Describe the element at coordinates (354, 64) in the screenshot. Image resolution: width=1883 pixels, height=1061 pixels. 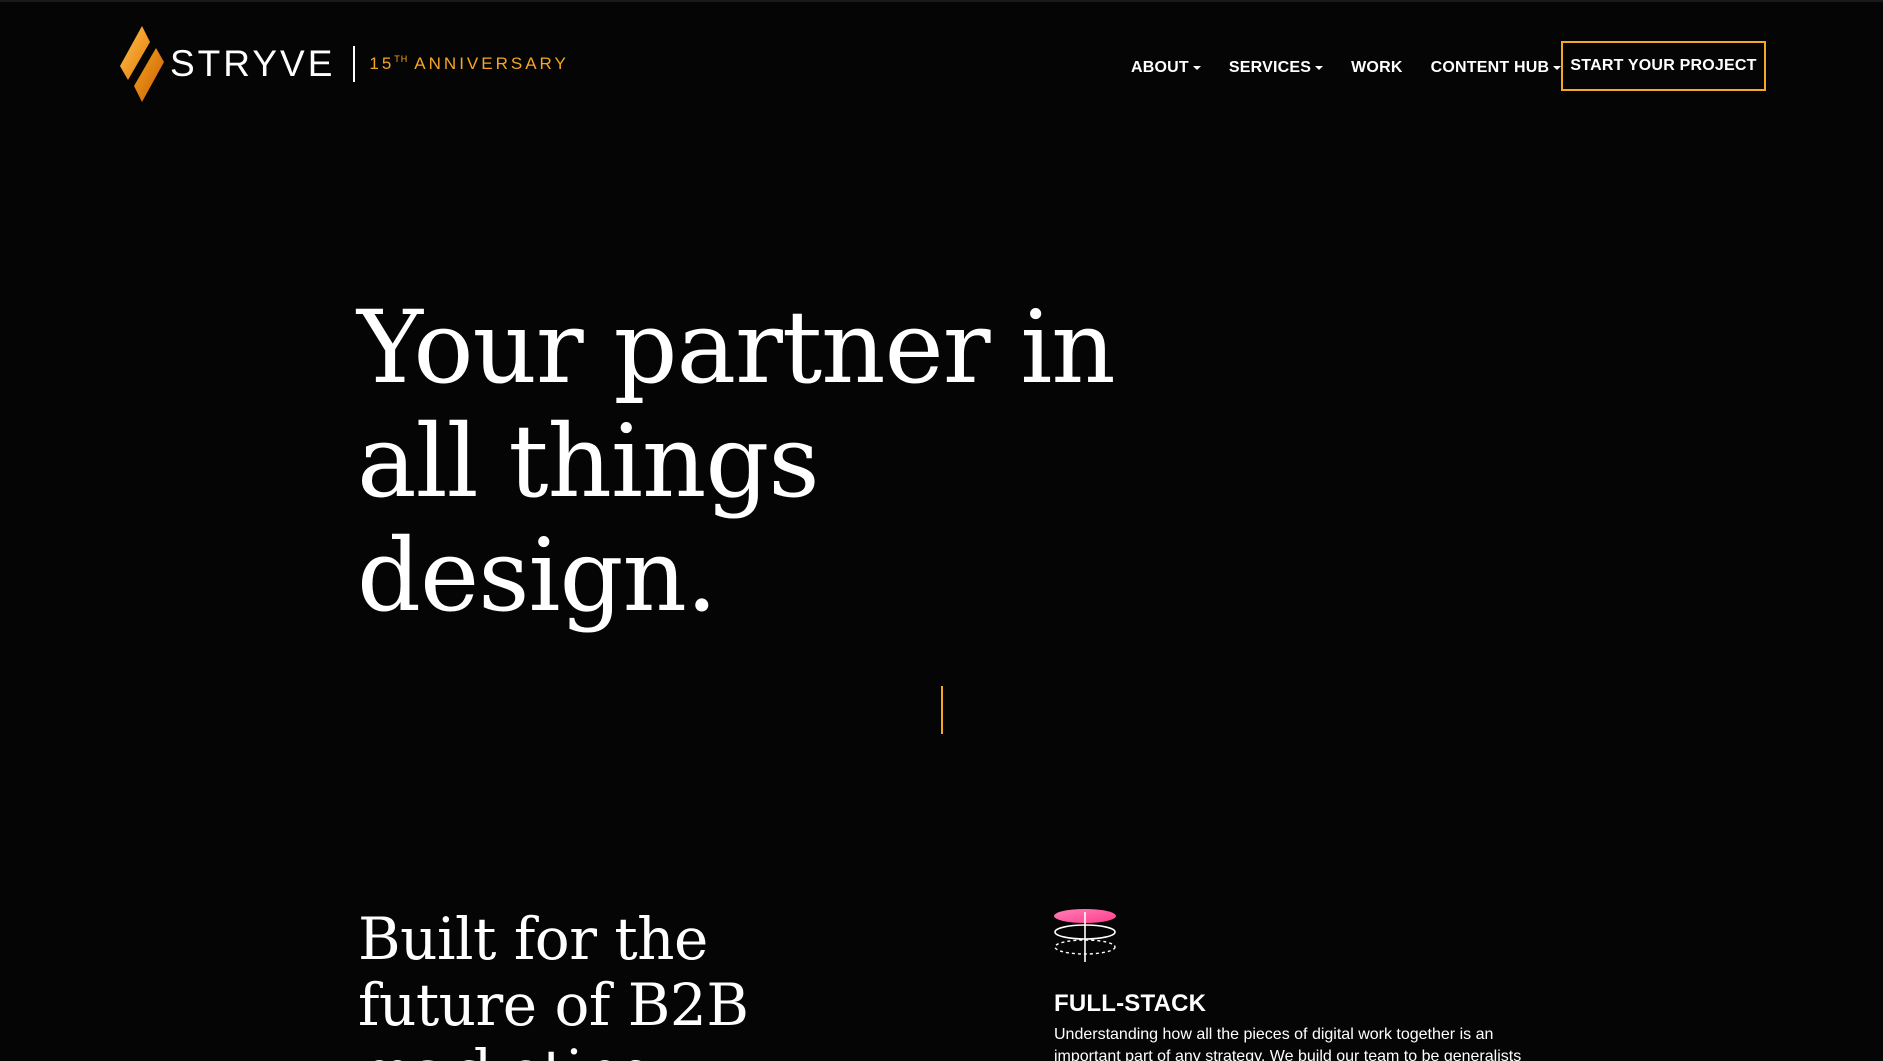
I see `logo-divider` at that location.